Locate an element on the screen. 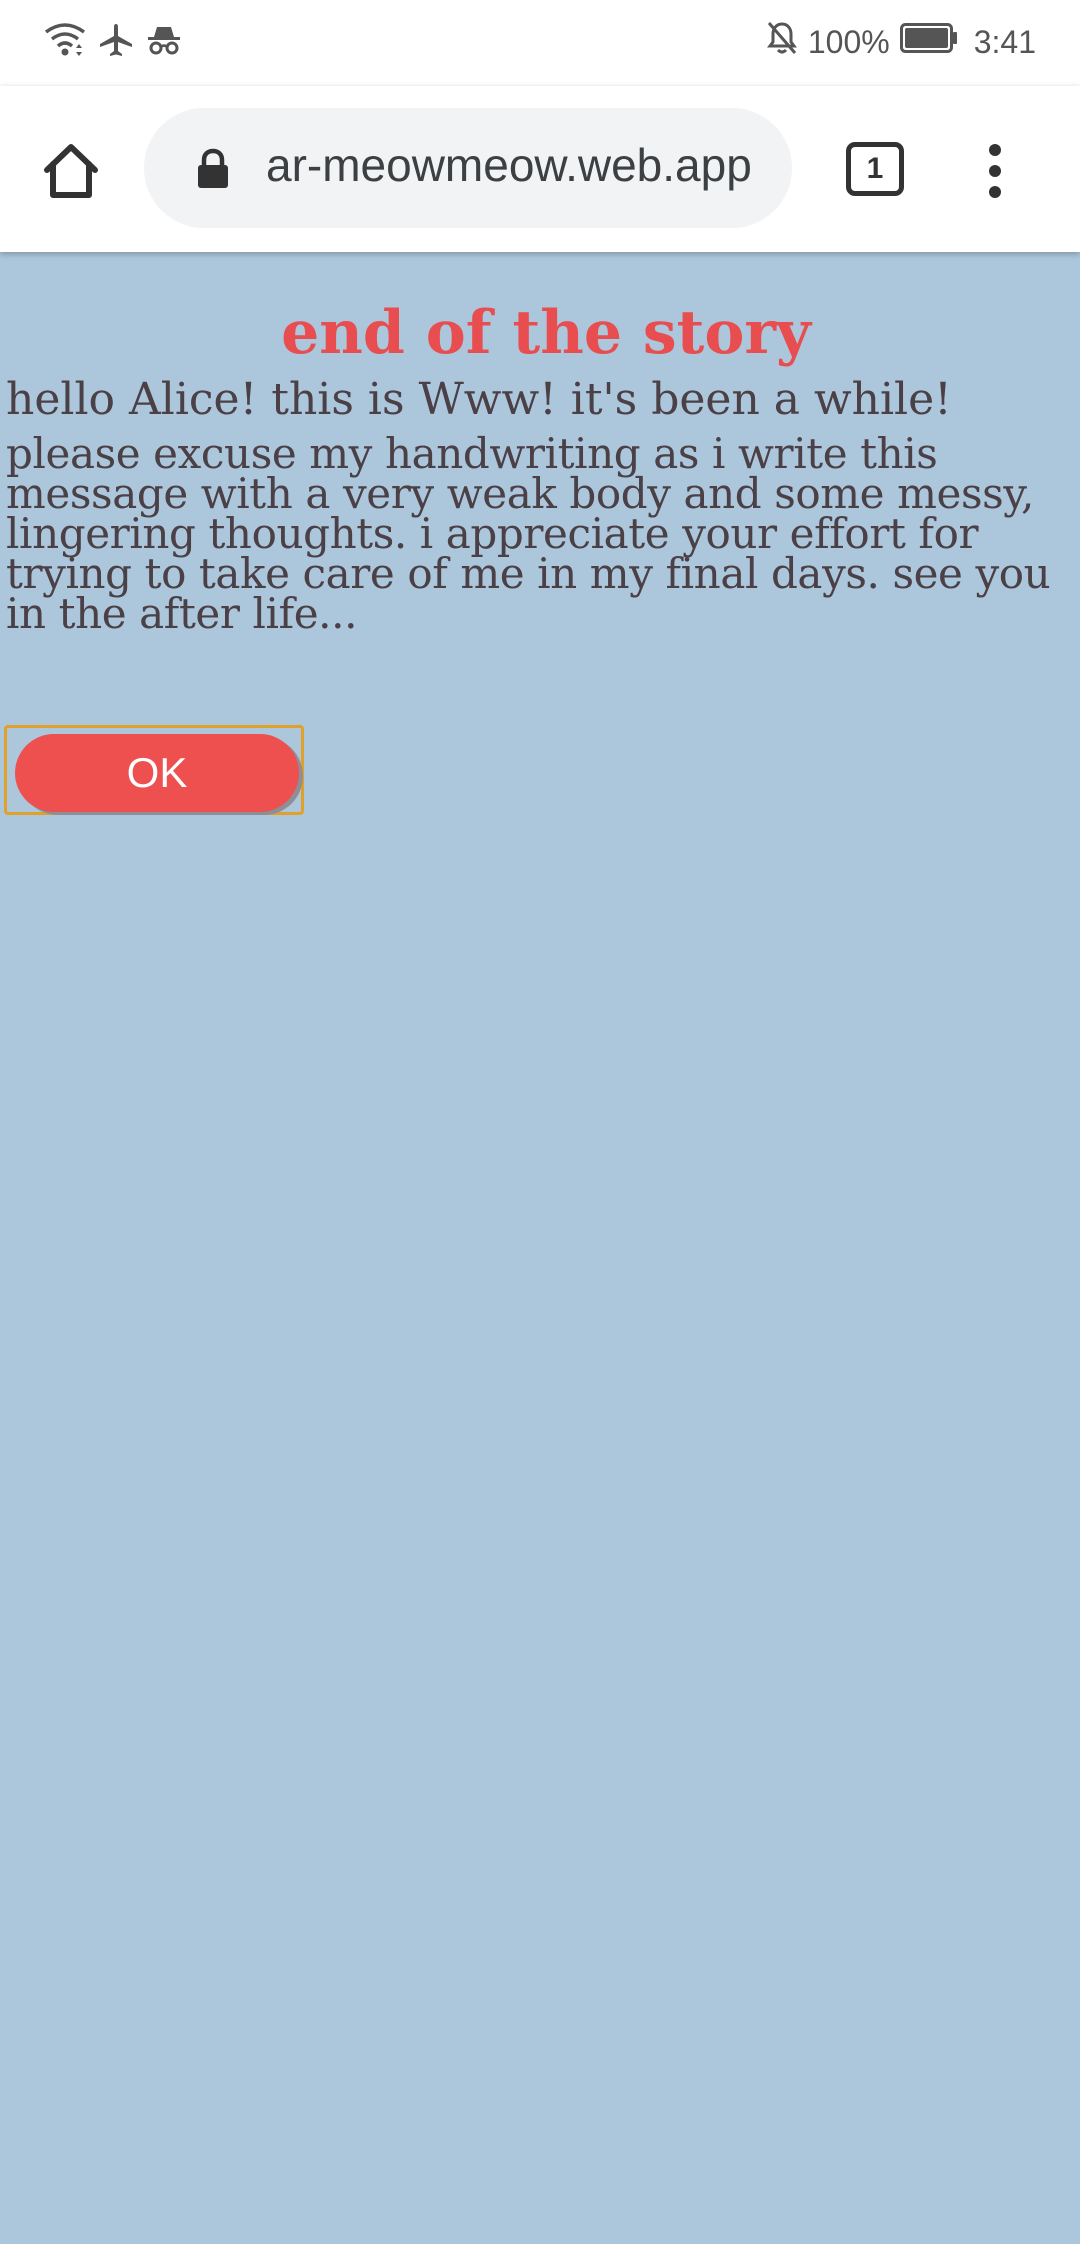 The height and width of the screenshot is (2244, 1080). lock-icon is located at coordinates (213, 171).